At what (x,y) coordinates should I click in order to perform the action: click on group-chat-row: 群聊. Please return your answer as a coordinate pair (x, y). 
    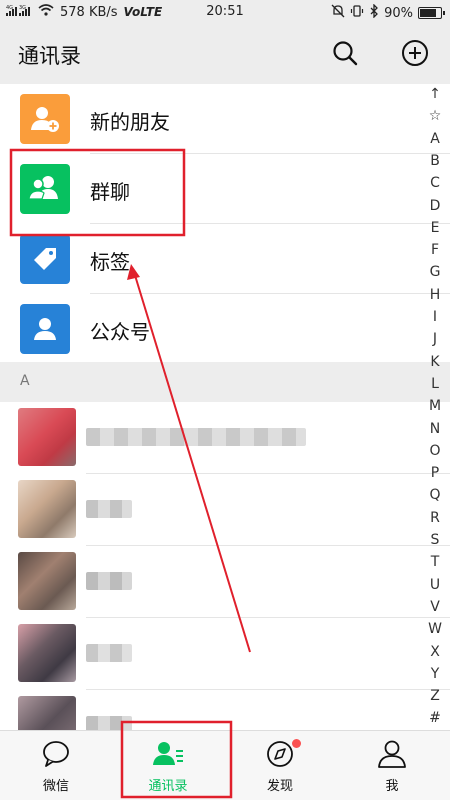
    Looking at the image, I should click on (225, 189).